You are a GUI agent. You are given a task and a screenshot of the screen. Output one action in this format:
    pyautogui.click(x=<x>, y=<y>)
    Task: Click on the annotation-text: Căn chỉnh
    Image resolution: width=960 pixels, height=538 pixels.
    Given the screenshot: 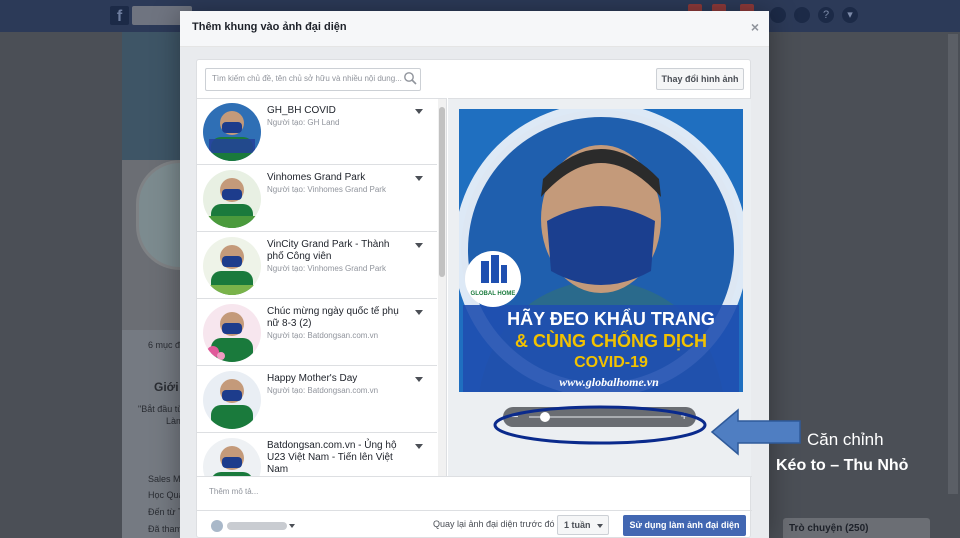 What is the action you would take?
    pyautogui.click(x=845, y=439)
    